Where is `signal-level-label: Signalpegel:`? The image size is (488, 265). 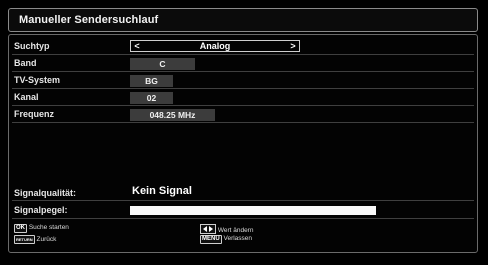 signal-level-label: Signalpegel: is located at coordinates (41, 210).